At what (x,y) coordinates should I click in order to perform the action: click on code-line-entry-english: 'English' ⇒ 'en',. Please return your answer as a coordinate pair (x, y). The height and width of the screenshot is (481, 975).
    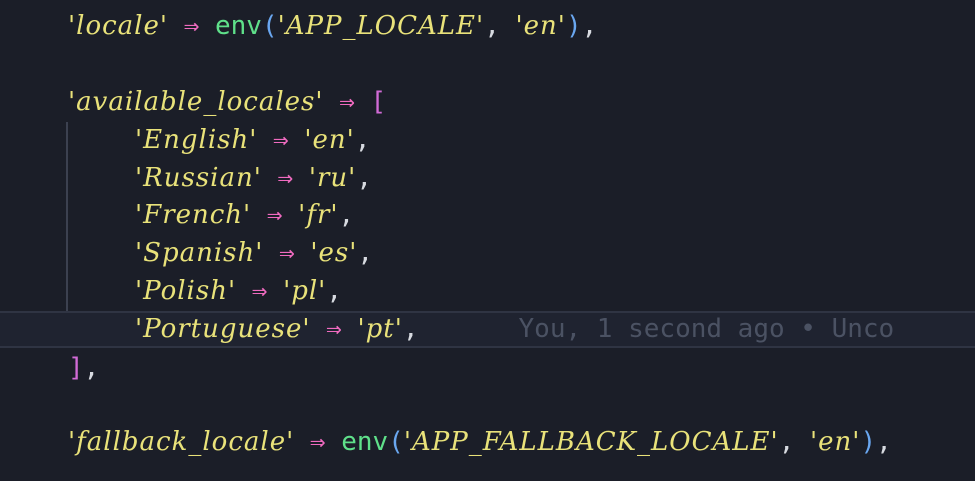
    Looking at the image, I should click on (487, 140).